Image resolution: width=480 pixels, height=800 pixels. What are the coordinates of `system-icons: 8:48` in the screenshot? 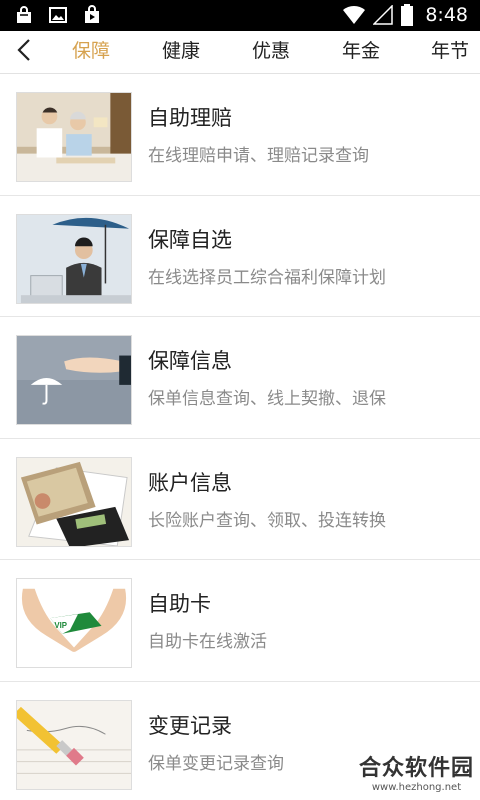 It's located at (405, 15).